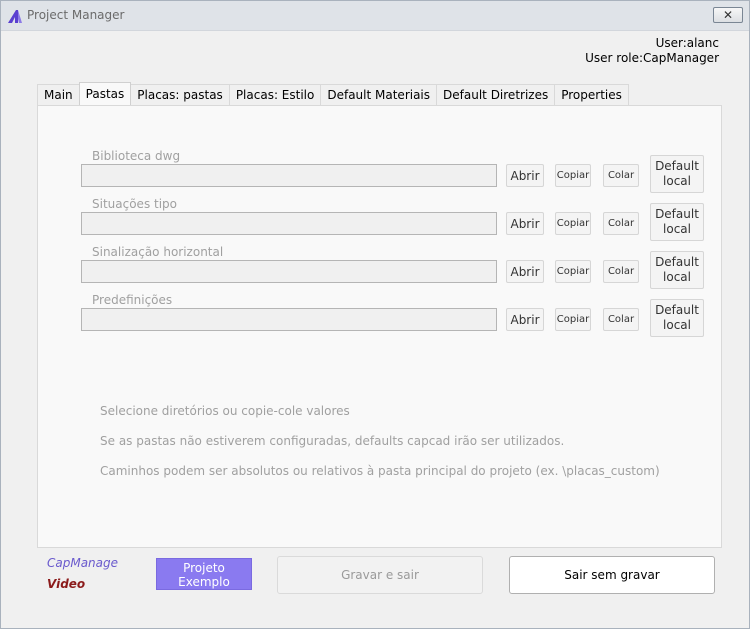 The image size is (750, 629). Describe the element at coordinates (612, 575) in the screenshot. I see `exit-without-saving-button: Sair sem gravar` at that location.